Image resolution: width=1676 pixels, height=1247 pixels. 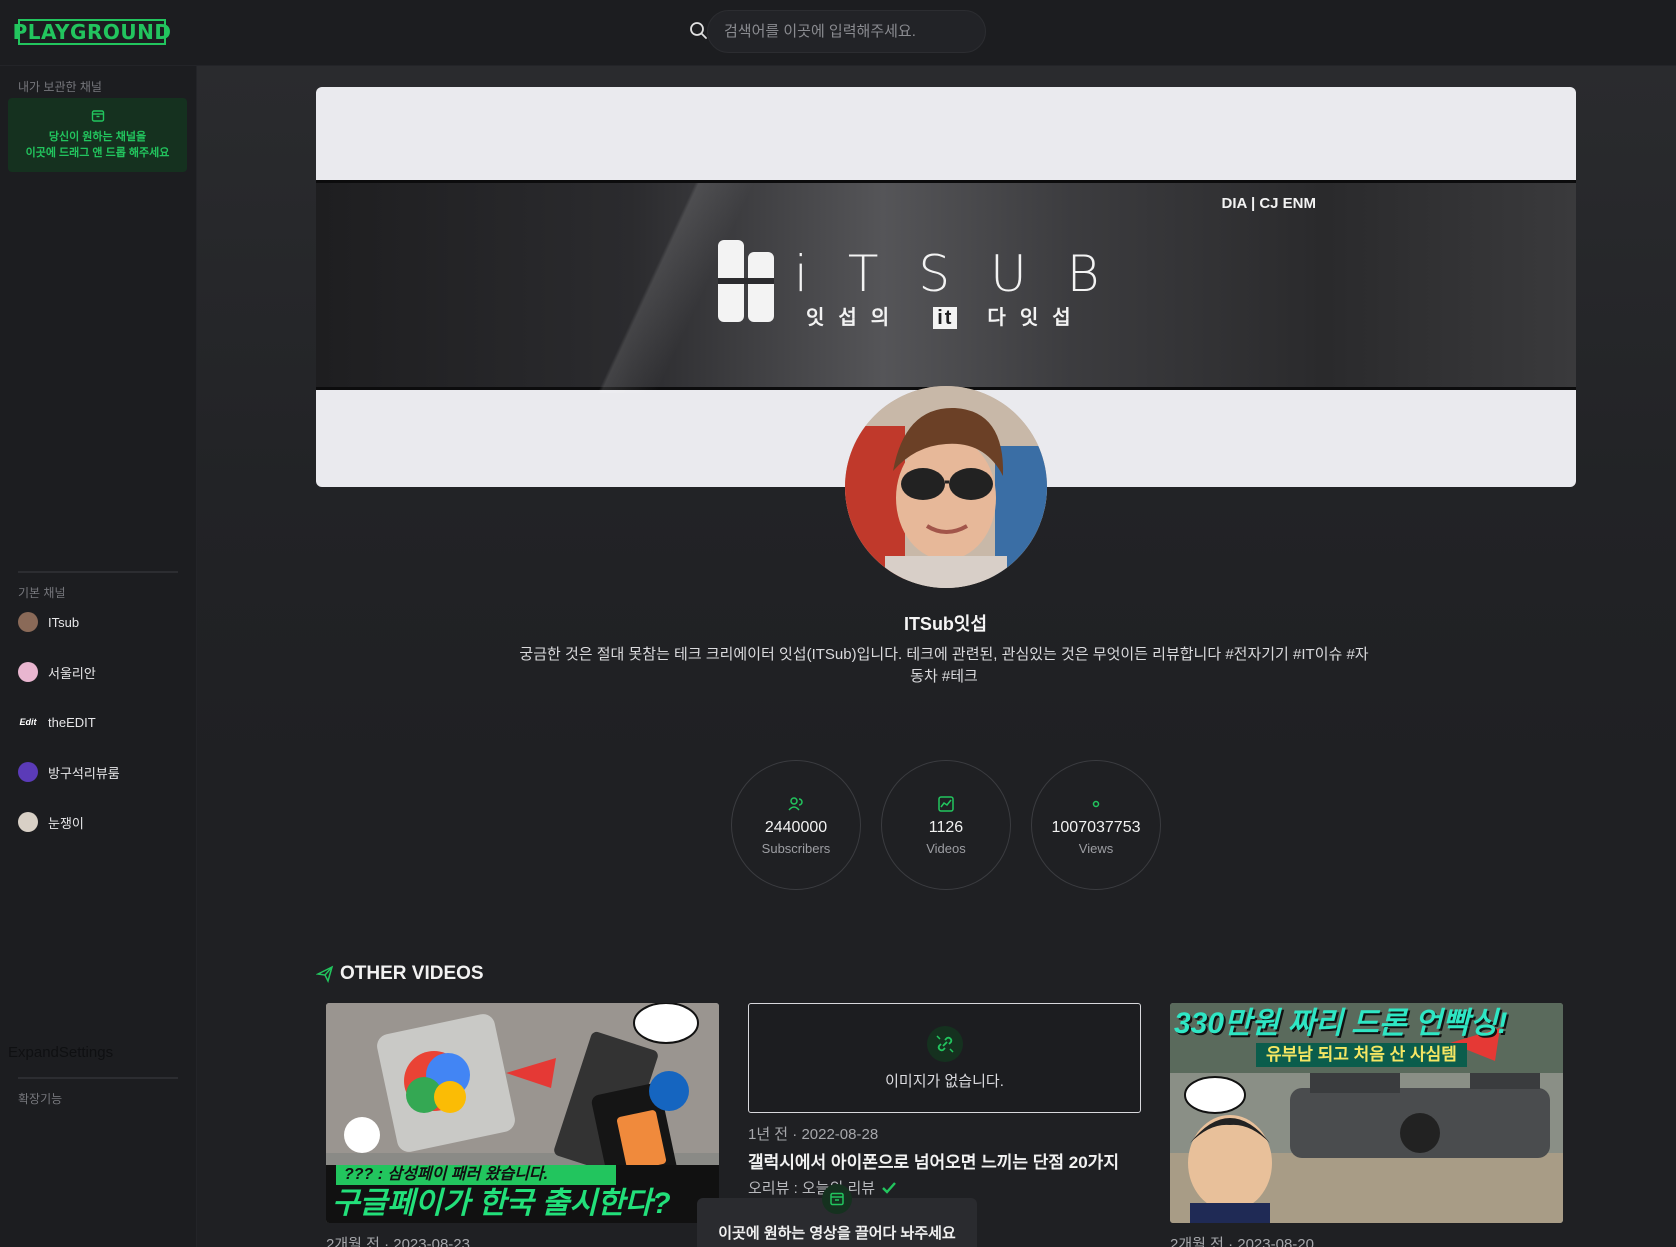 I want to click on video-thumbnail: 330만원 짜리 드론 언빡싱! 유부남 되고 처음 산 사심템, so click(x=1366, y=1113).